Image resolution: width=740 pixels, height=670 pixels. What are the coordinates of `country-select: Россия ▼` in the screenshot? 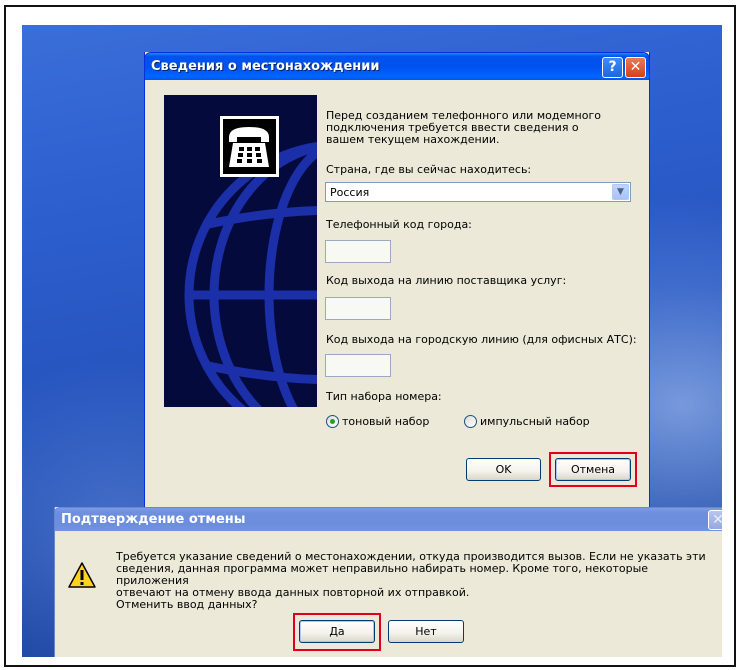 It's located at (478, 192).